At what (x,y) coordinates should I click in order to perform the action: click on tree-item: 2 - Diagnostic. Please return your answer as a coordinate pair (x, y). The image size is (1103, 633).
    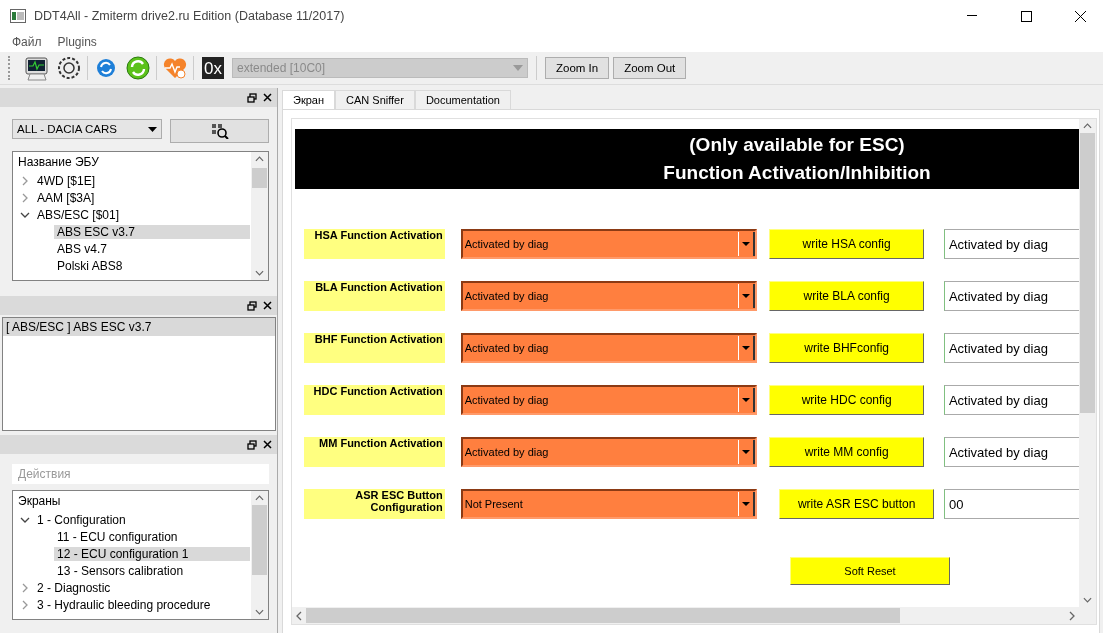
    Looking at the image, I should click on (74, 587).